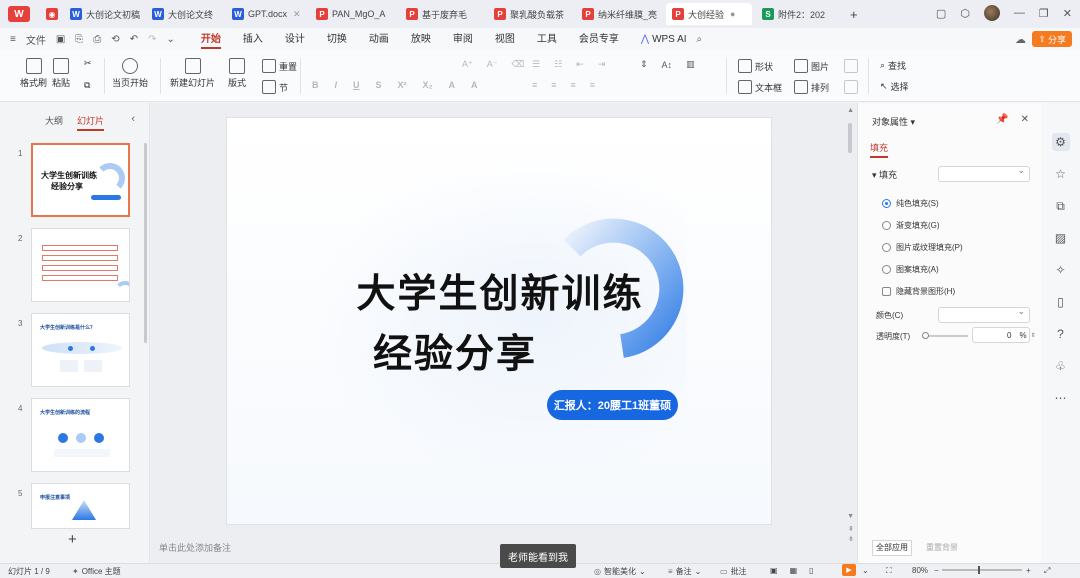 This screenshot has height=578, width=1080. What do you see at coordinates (499, 291) in the screenshot?
I see `slide-title-line1: 大学生创新训练` at bounding box center [499, 291].